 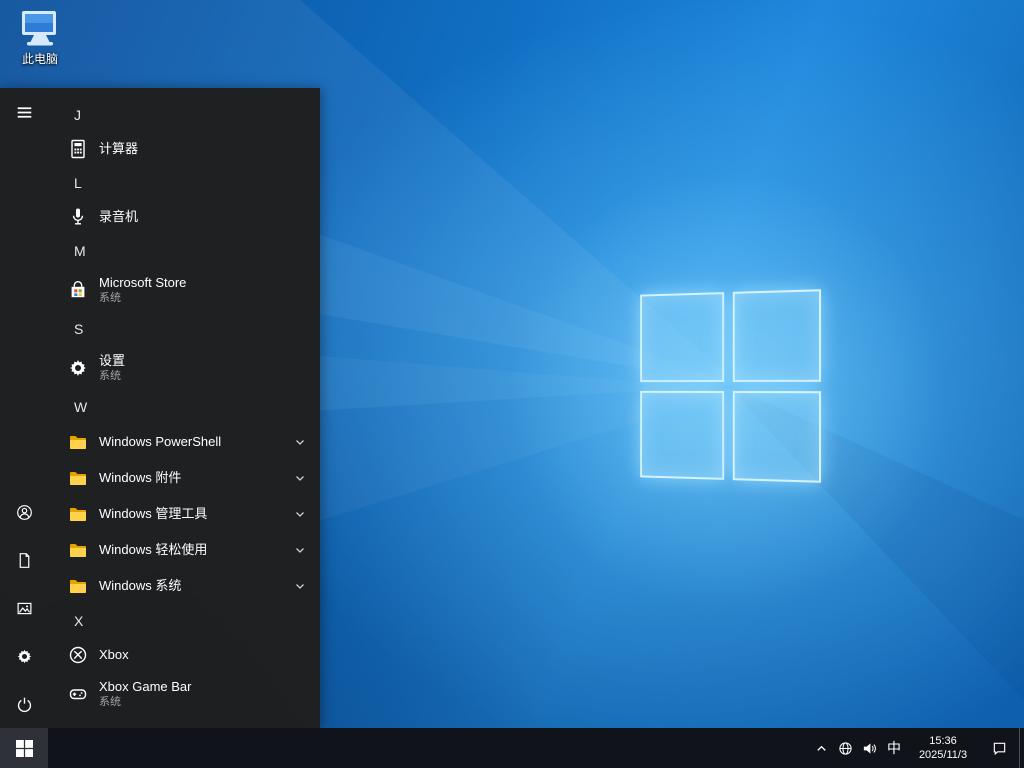 What do you see at coordinates (184, 183) in the screenshot?
I see `app-section-letter: L` at bounding box center [184, 183].